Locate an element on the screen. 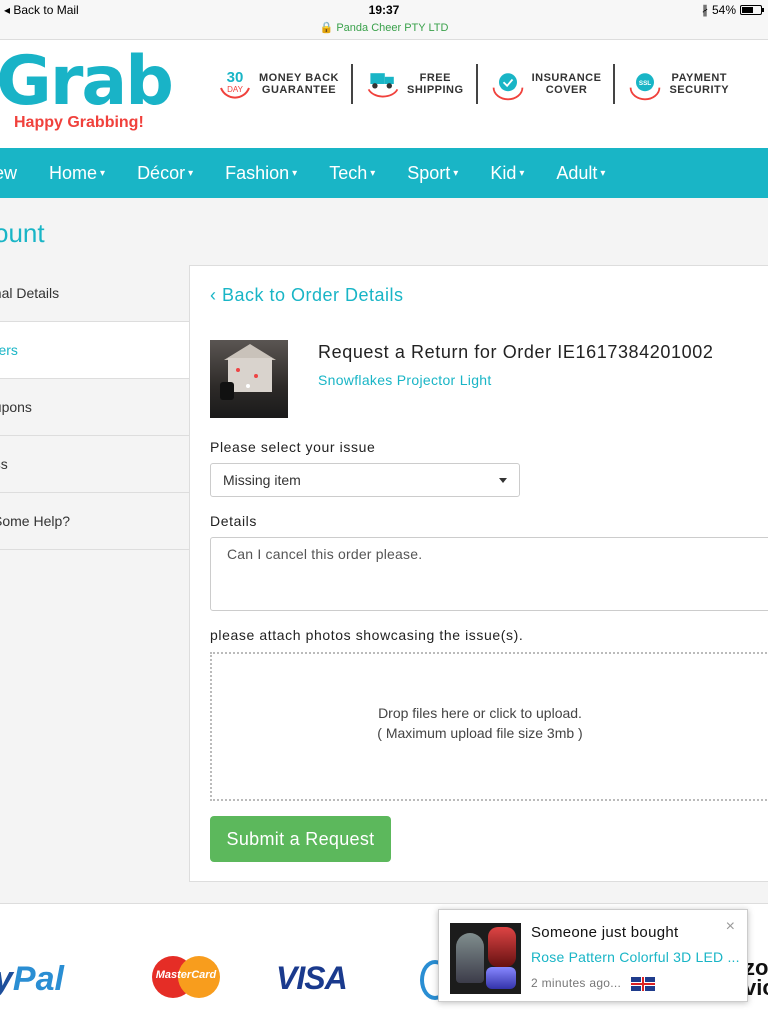 The width and height of the screenshot is (768, 1024). chevron-down-icon is located at coordinates (503, 480).